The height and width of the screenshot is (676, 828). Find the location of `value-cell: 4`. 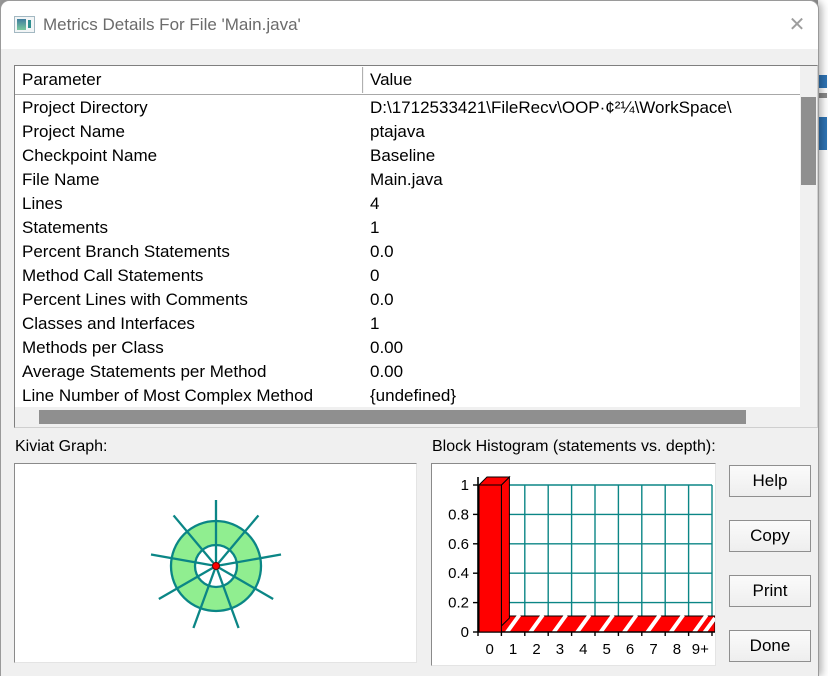

value-cell: 4 is located at coordinates (375, 203).